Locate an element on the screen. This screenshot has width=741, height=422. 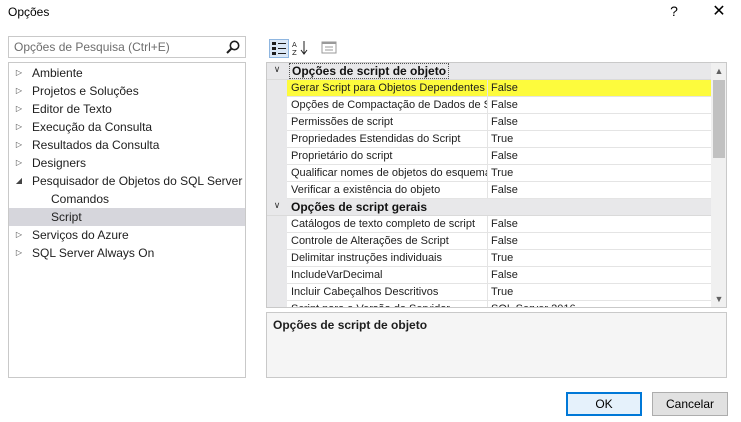
help-button: ? is located at coordinates (674, 13).